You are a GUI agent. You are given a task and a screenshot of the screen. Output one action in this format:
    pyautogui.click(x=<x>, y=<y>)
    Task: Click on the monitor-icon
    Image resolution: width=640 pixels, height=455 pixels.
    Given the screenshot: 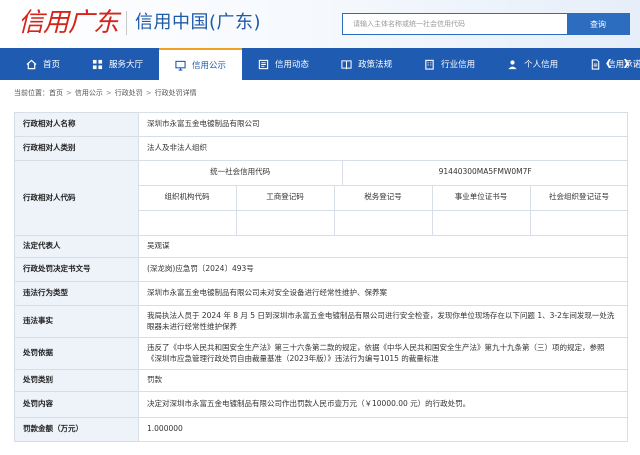 What is the action you would take?
    pyautogui.click(x=180, y=65)
    